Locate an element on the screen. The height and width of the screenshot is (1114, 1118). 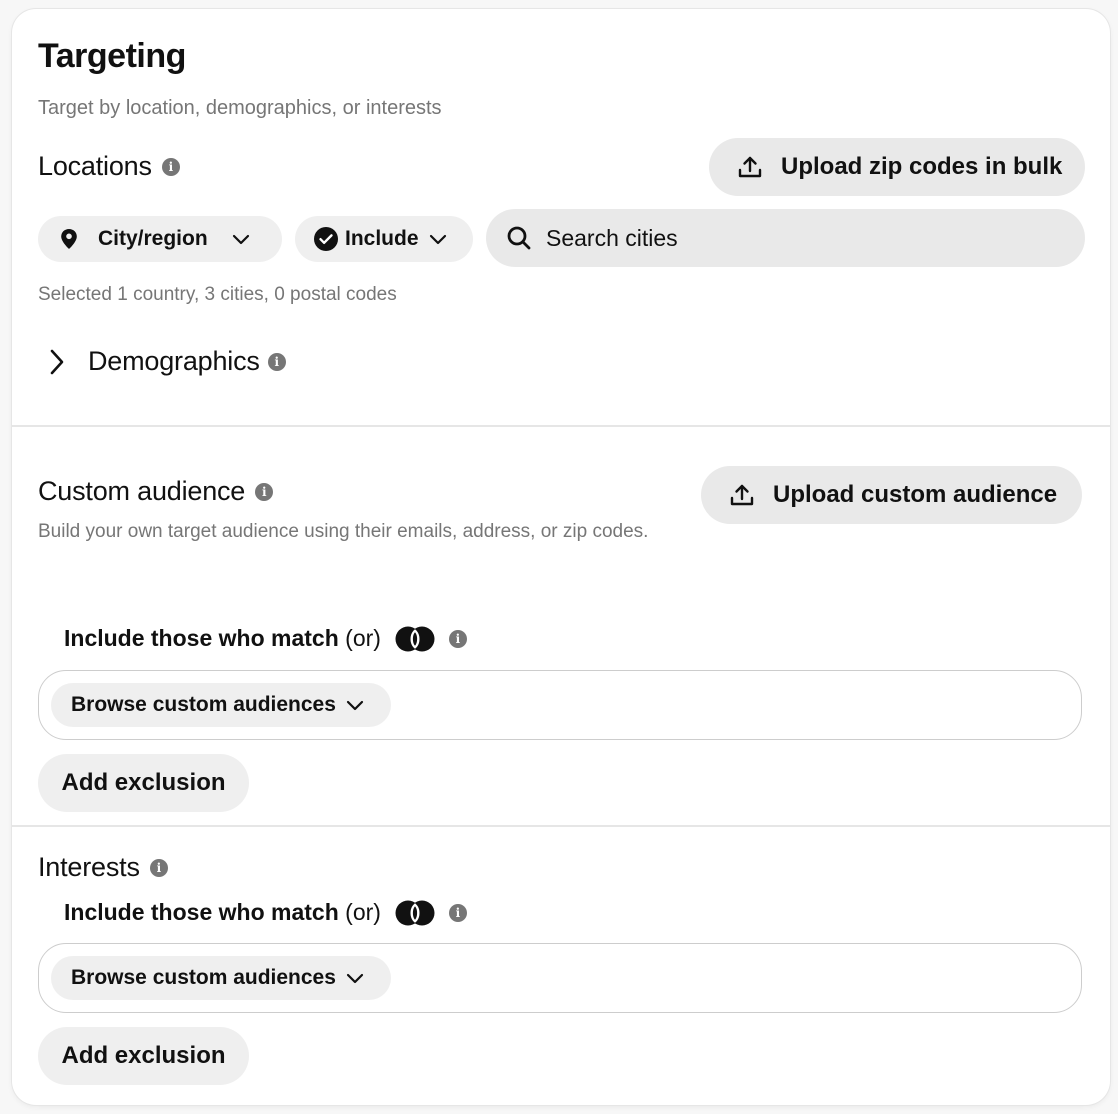
chevron-right-icon is located at coordinates (57, 362).